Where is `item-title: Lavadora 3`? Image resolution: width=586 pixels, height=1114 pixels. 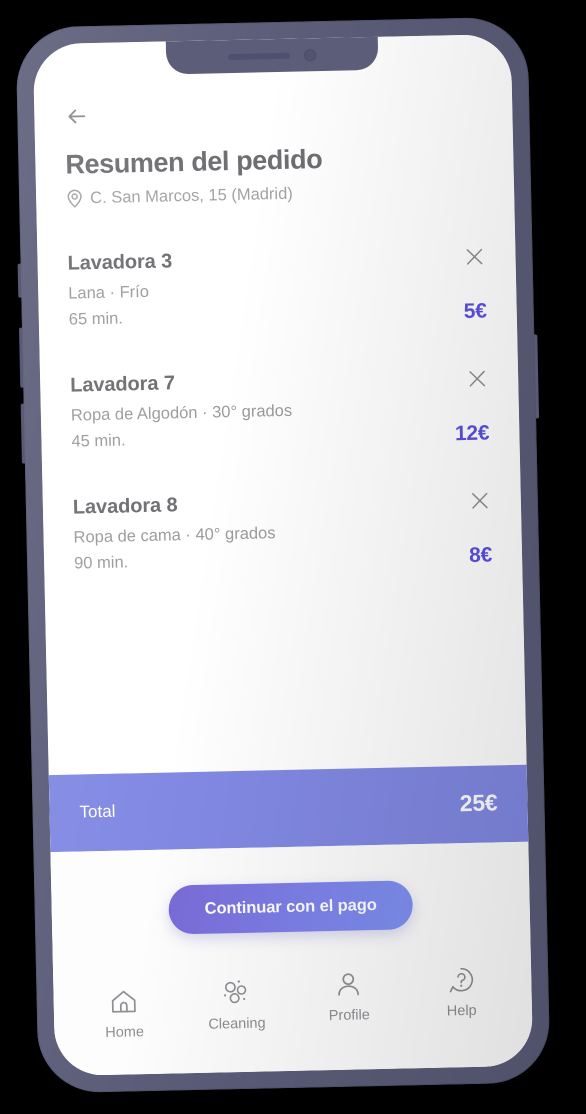 item-title: Lavadora 3 is located at coordinates (120, 262).